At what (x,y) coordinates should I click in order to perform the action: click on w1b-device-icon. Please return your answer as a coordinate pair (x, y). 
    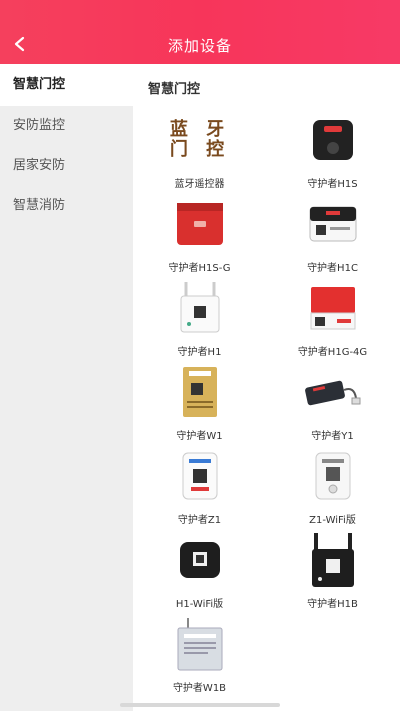
    Looking at the image, I should click on (200, 644).